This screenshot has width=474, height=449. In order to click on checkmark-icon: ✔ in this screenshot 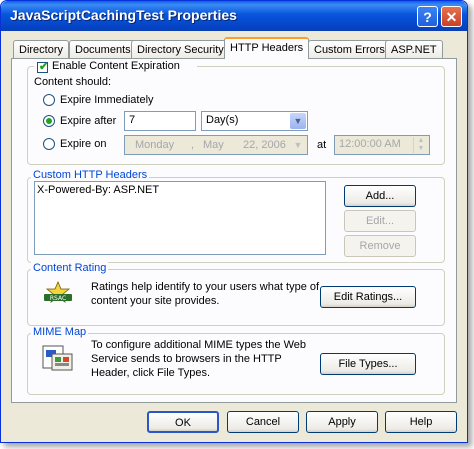, I will do `click(44, 67)`.